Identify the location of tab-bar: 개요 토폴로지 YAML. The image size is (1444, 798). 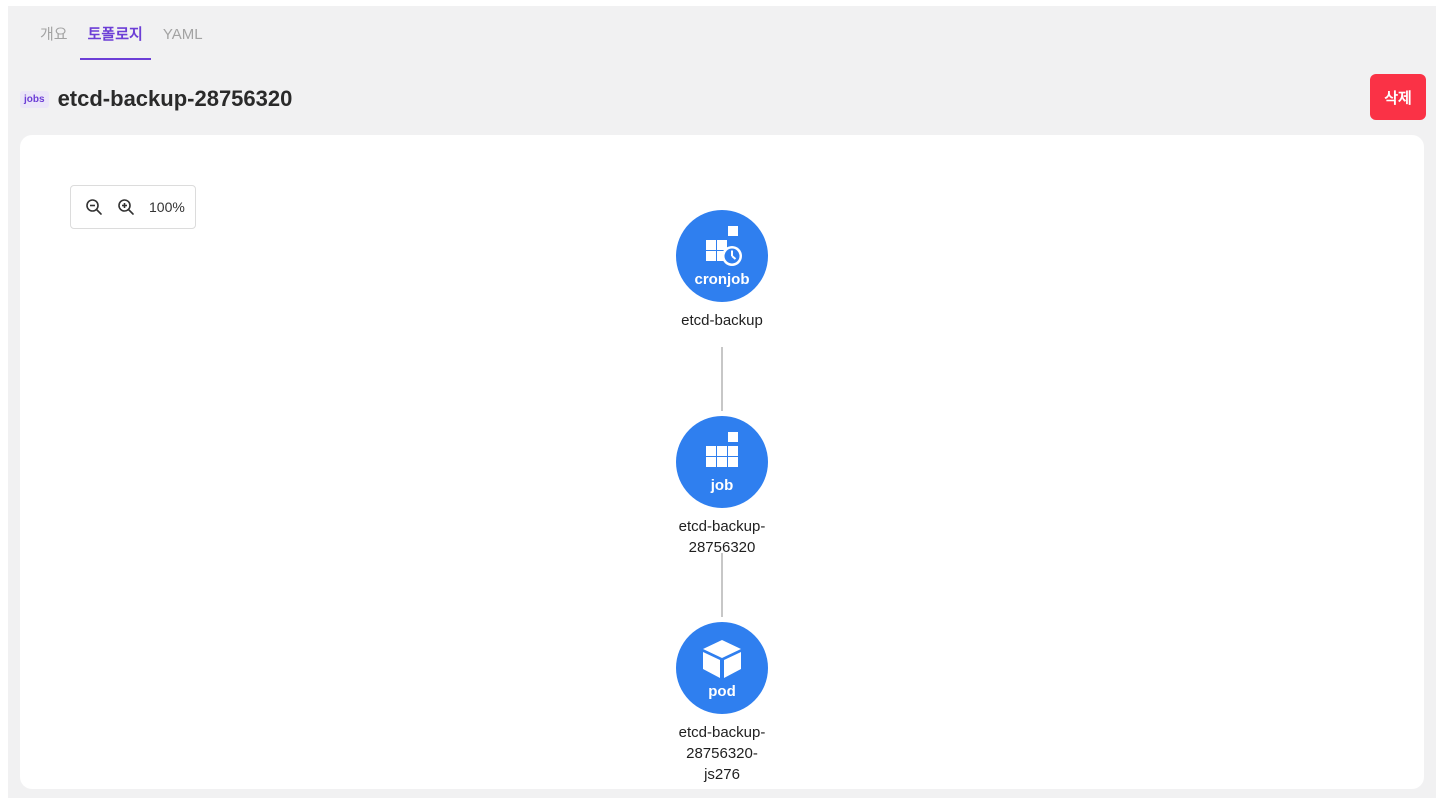
(123, 33).